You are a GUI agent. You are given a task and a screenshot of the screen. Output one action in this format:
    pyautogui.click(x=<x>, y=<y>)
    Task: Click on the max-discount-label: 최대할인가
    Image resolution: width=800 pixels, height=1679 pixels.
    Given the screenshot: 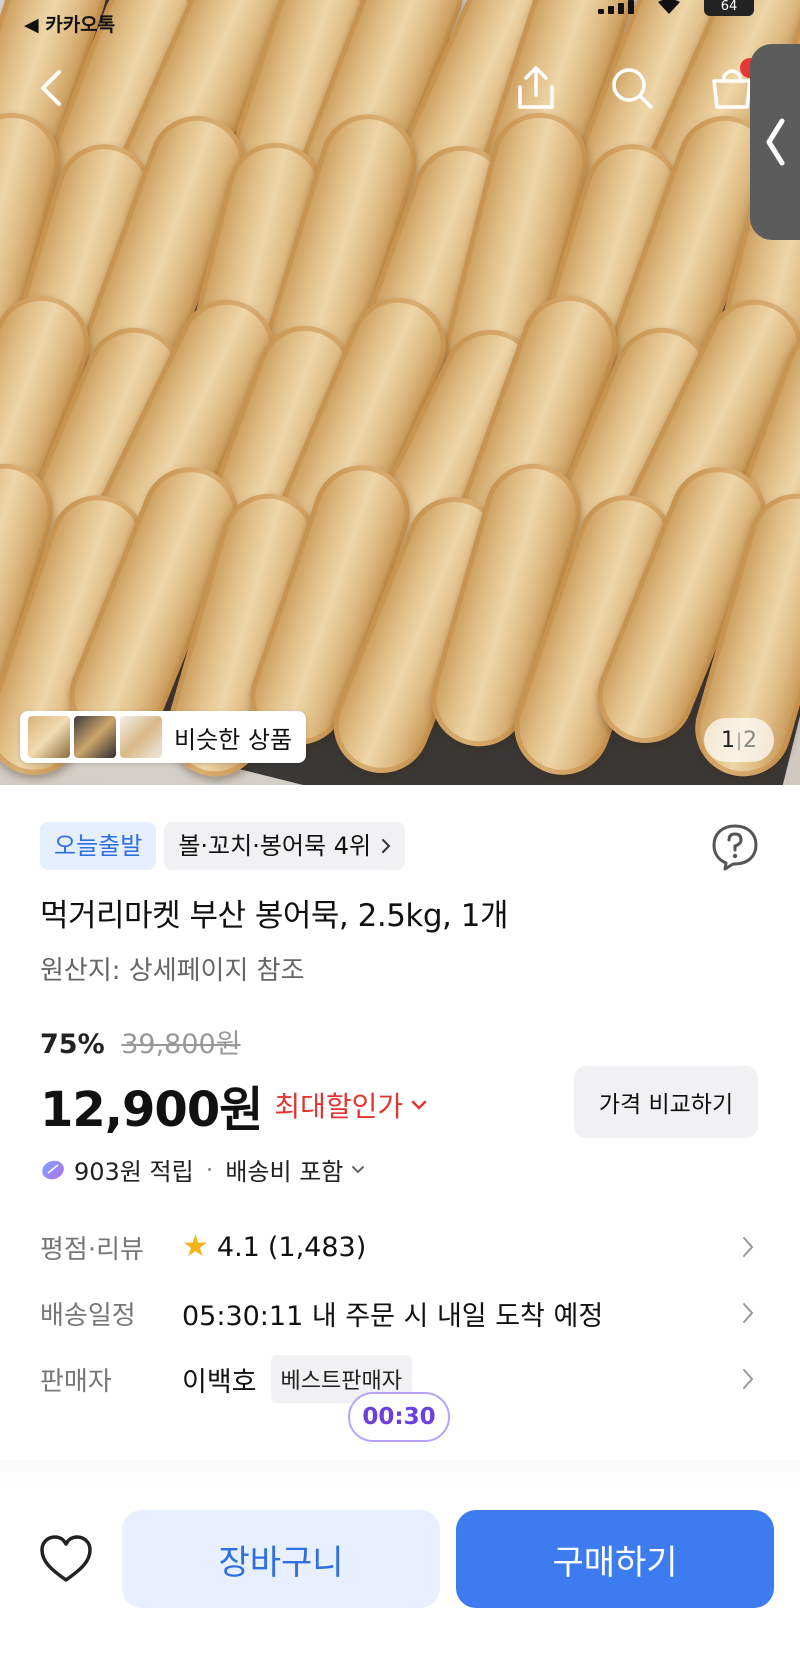 What is the action you would take?
    pyautogui.click(x=339, y=1106)
    